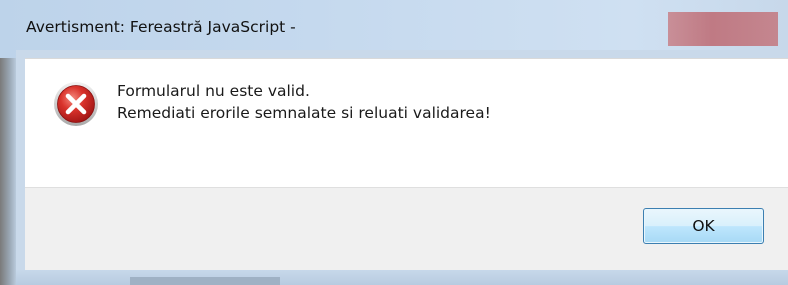 The width and height of the screenshot is (788, 285). I want to click on error-icon, so click(76, 104).